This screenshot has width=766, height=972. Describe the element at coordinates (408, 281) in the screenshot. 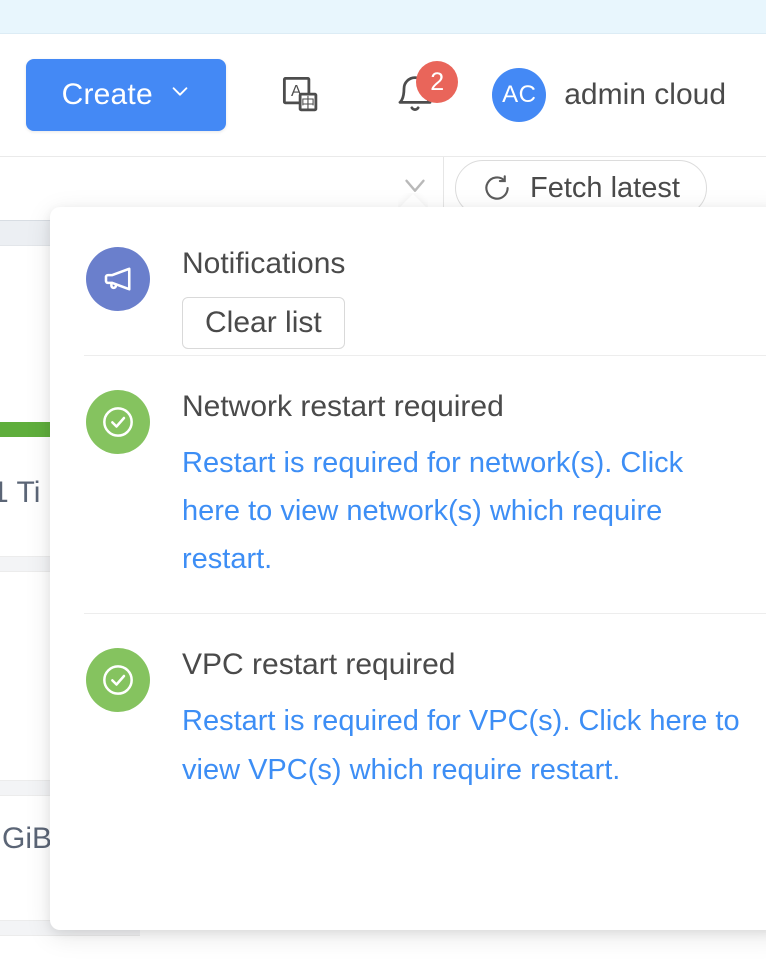

I see `notifications-header: Notifications Clear list` at that location.